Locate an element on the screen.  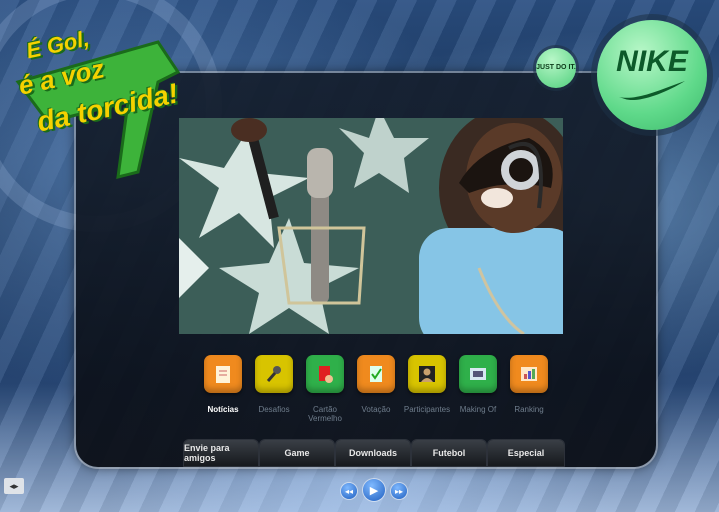
menu-label: Votação is located at coordinates (376, 409).